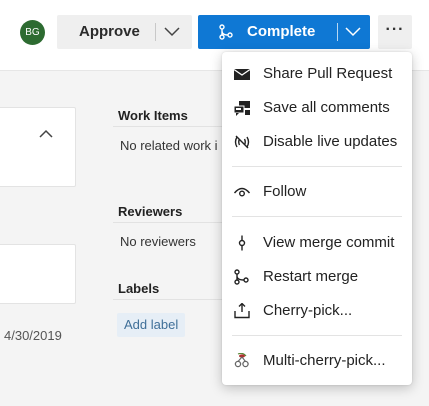 The image size is (429, 406). I want to click on reviewers-divider, so click(170, 222).